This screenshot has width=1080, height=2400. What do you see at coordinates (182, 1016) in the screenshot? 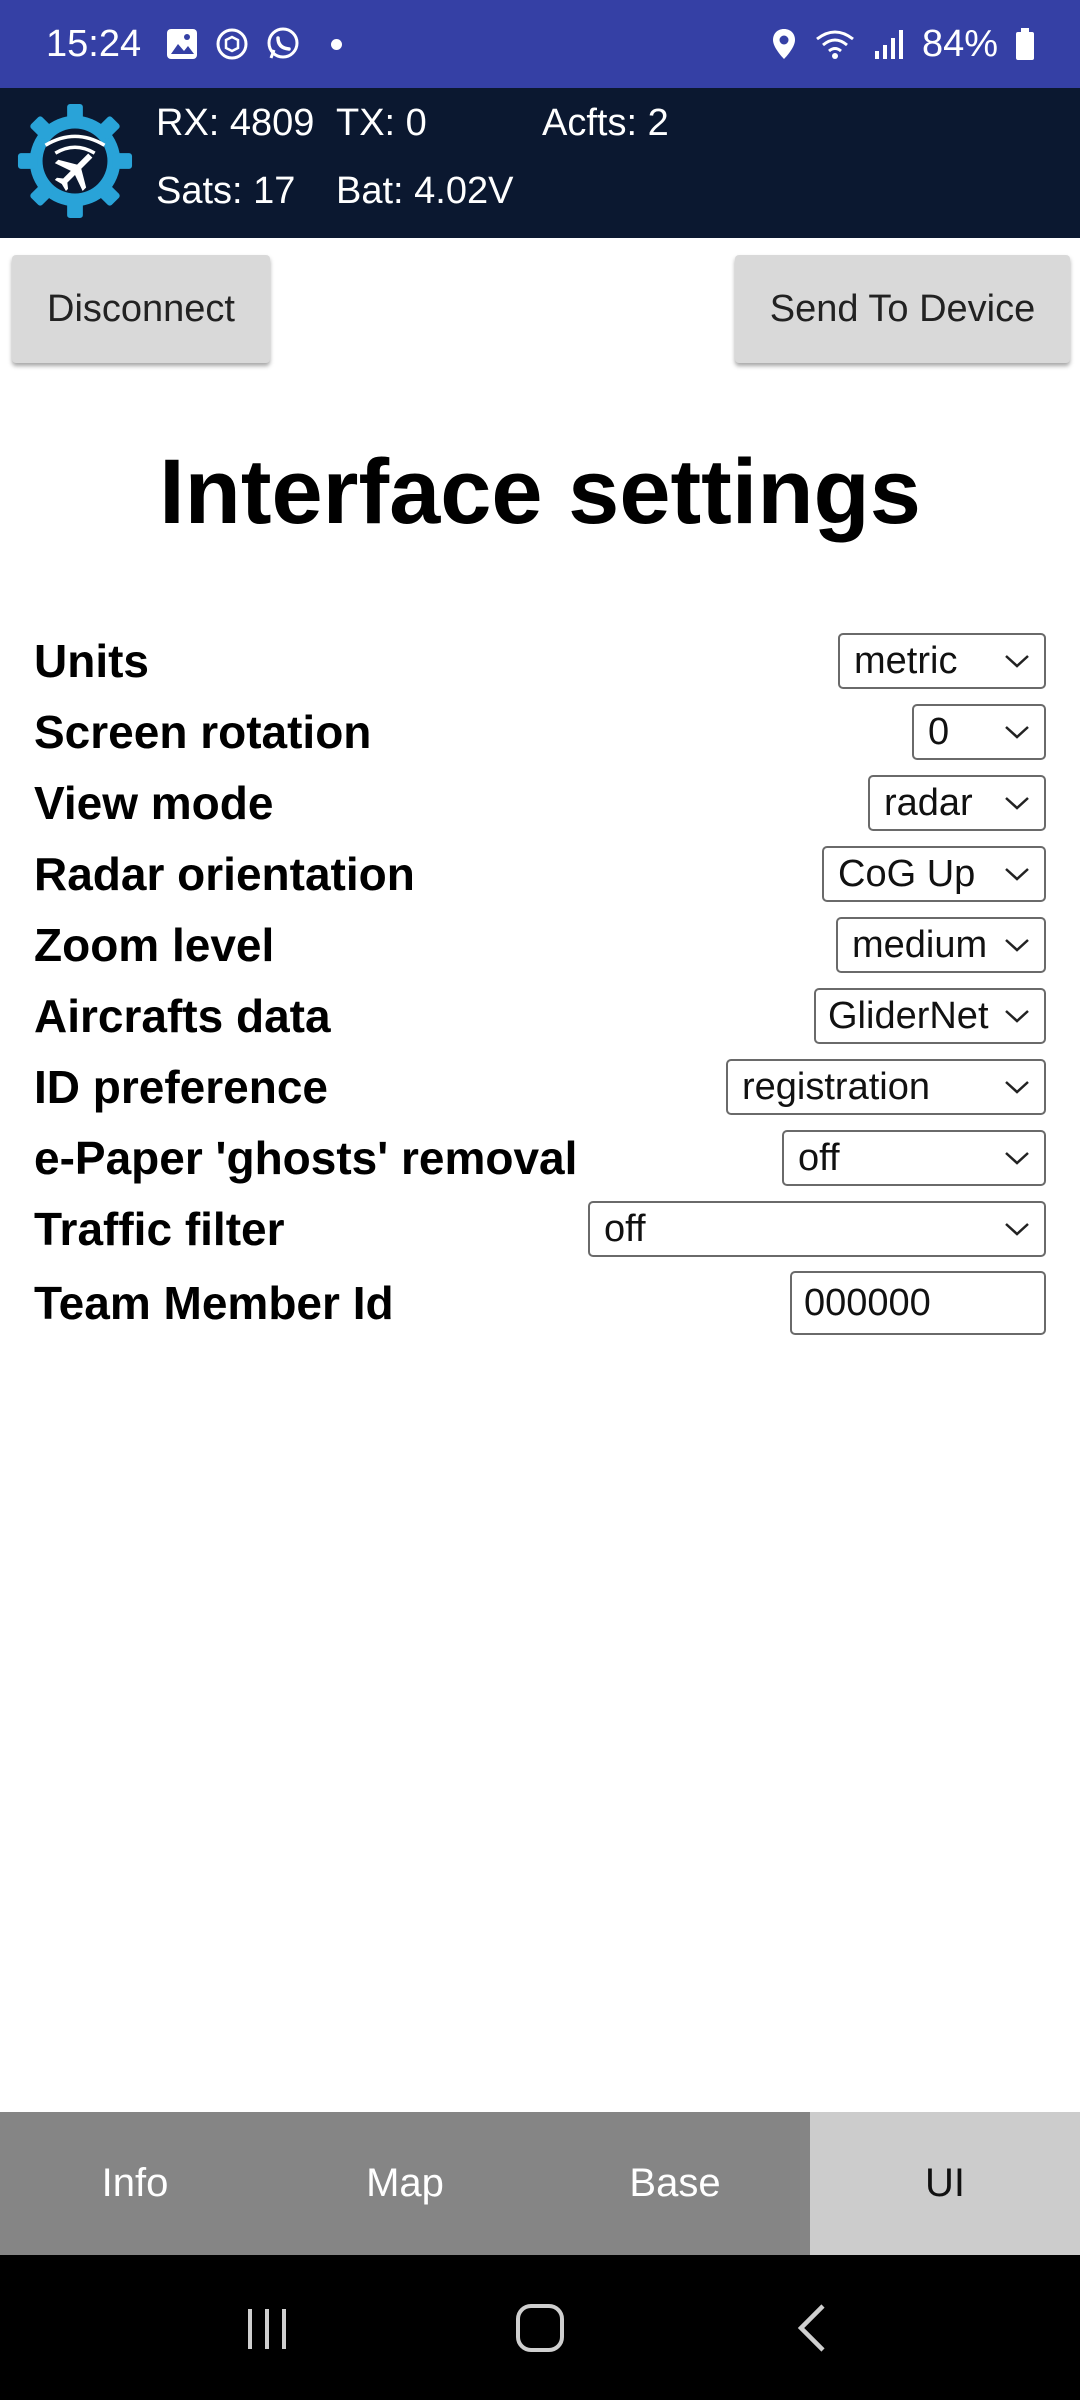
I see `setting-label: Aircrafts data` at bounding box center [182, 1016].